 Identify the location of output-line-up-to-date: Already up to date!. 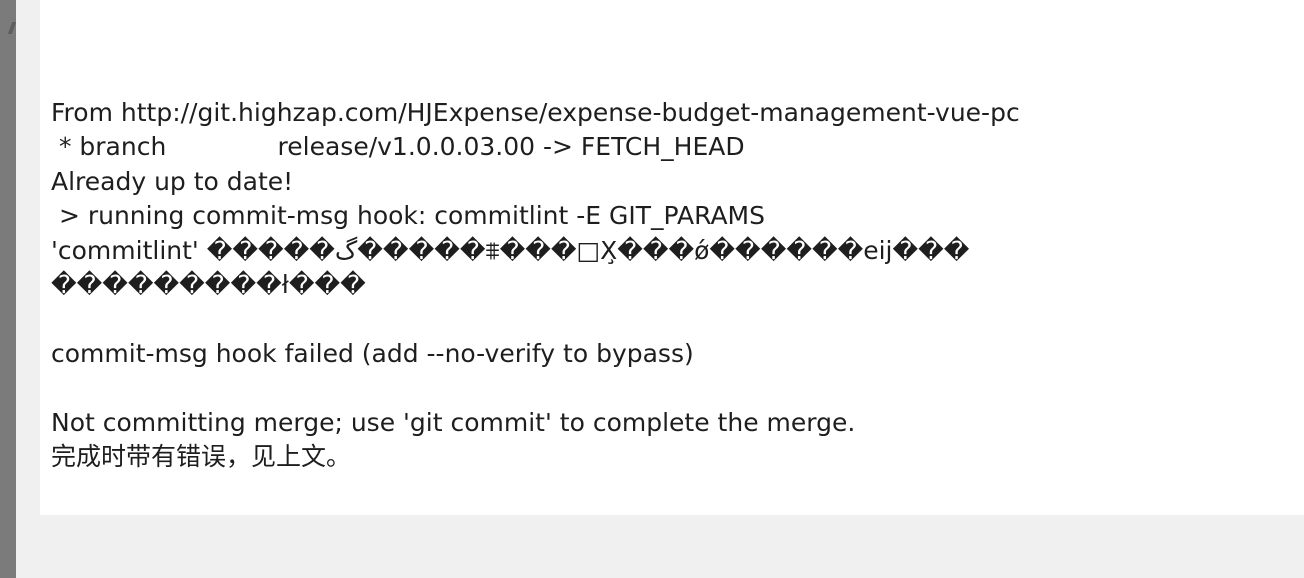
(172, 181).